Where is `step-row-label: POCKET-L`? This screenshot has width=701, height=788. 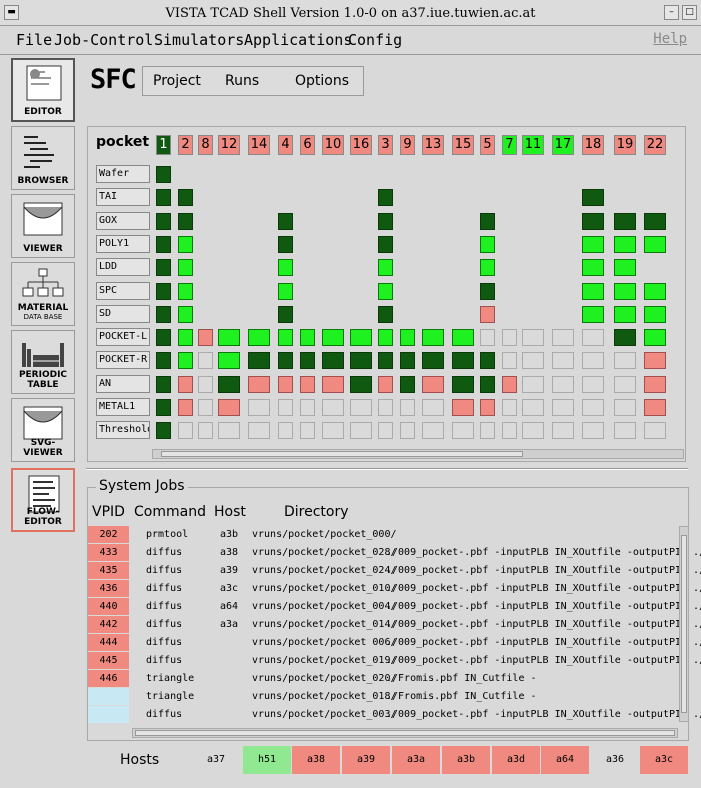 step-row-label: POCKET-L is located at coordinates (123, 337).